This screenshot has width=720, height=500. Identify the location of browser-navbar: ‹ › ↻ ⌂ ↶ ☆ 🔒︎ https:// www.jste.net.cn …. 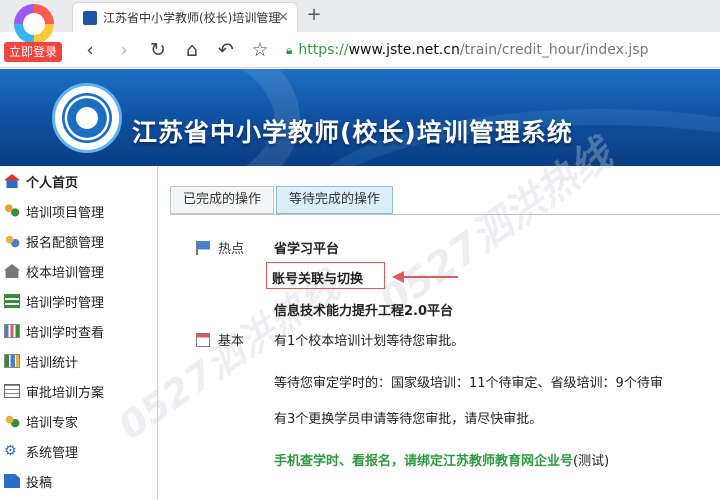
(360, 50).